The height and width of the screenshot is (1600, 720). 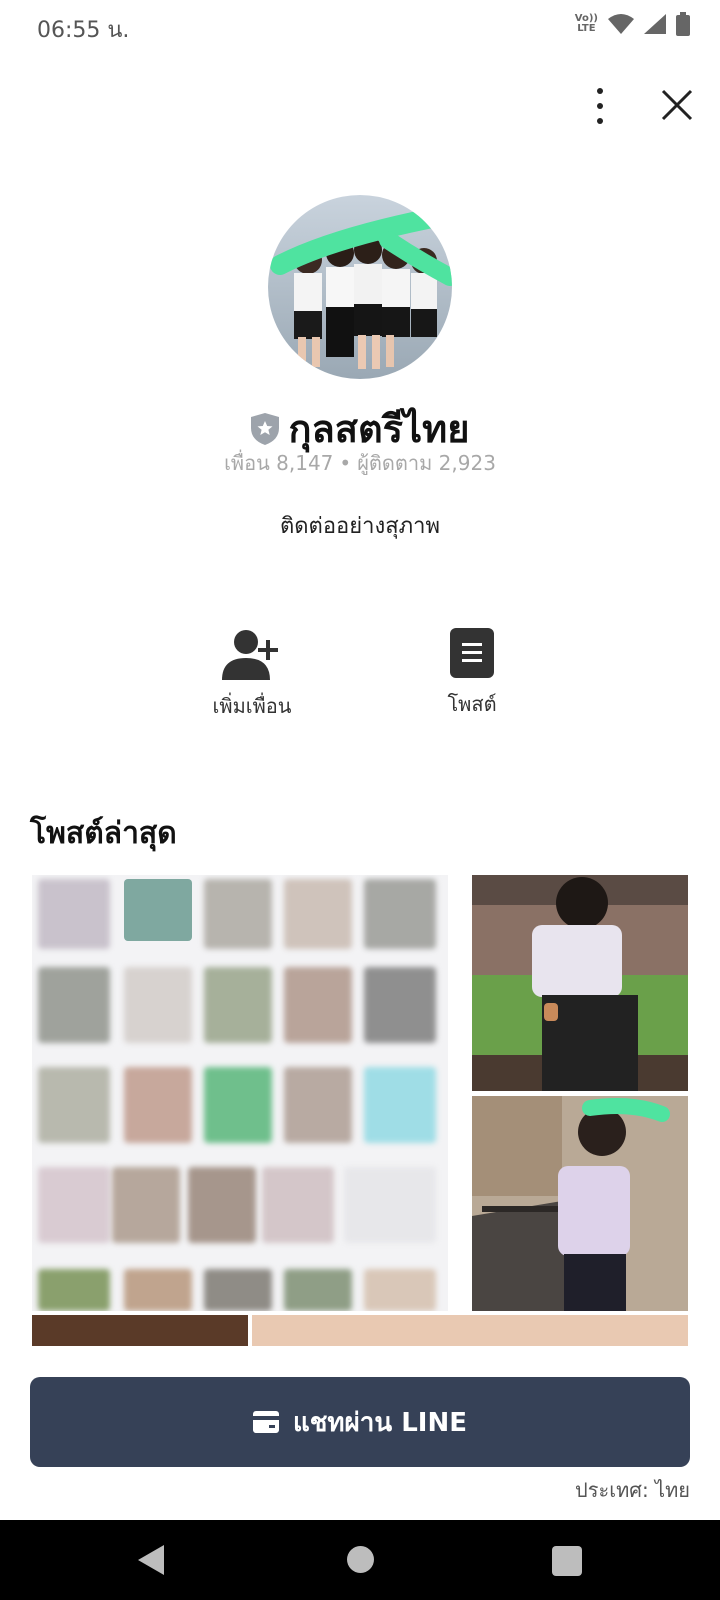 What do you see at coordinates (426, 463) in the screenshot?
I see `followers-count: ผู้ติดตาม 2,923` at bounding box center [426, 463].